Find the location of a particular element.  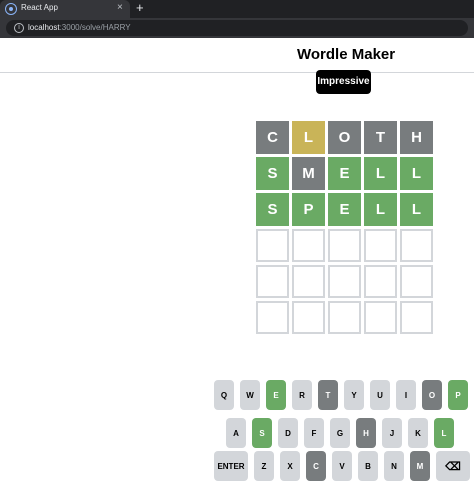

new-tab-button: + is located at coordinates (140, 7).